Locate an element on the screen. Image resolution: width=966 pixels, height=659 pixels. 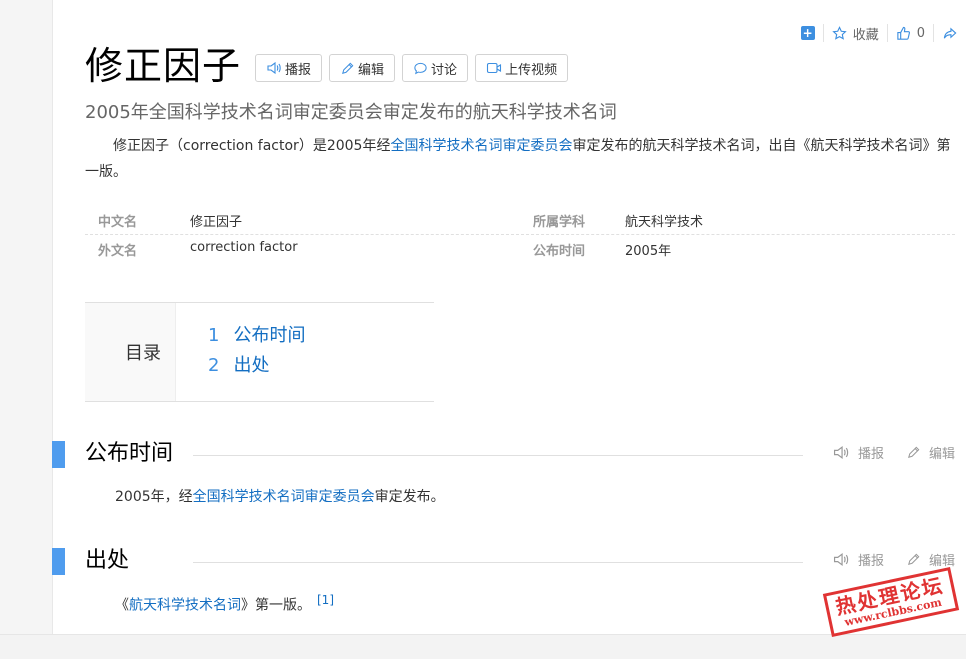
toc-item-source: 2 出处 is located at coordinates (256, 366).